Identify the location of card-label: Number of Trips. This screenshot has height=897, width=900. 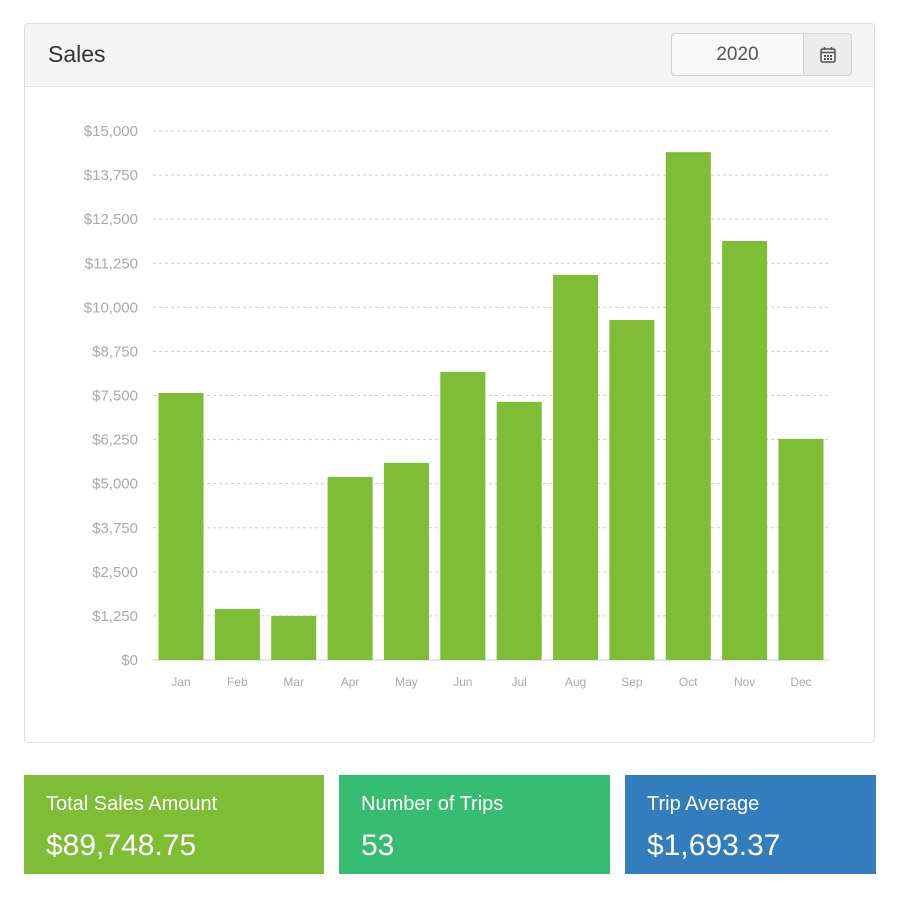
(432, 804).